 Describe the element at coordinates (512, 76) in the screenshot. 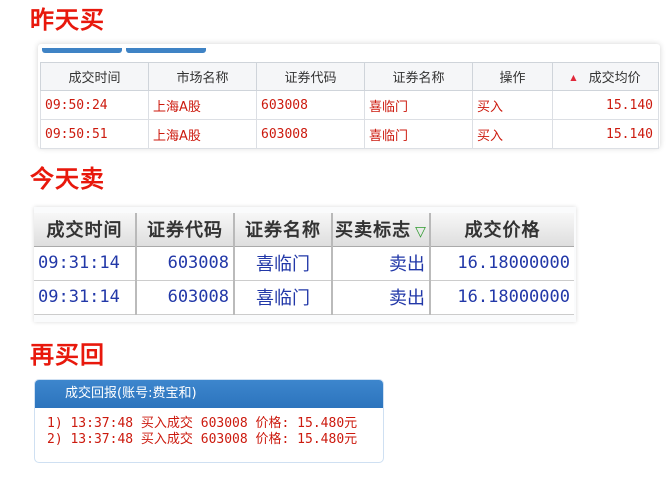

I see `col-header-action: 操作` at that location.